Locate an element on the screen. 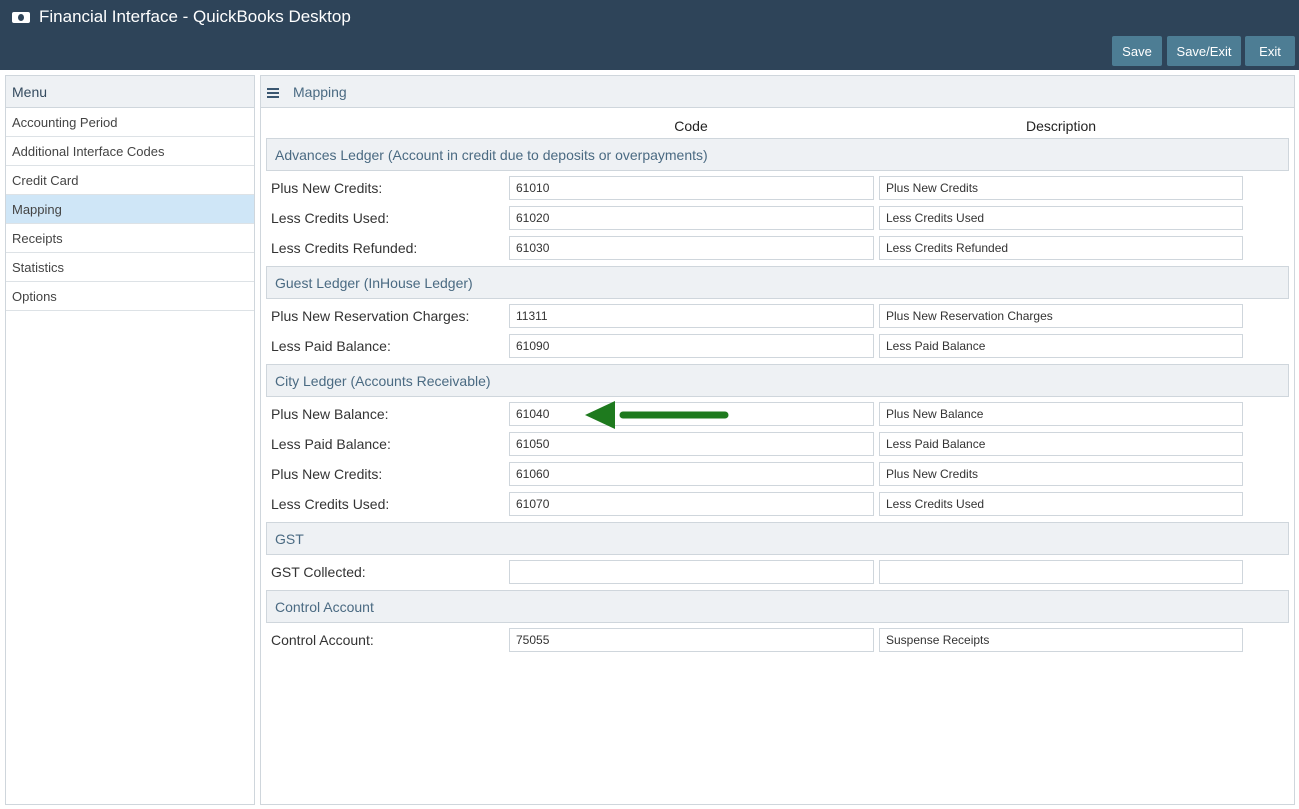 This screenshot has height=809, width=1299. section-gst: GST is located at coordinates (777, 538).